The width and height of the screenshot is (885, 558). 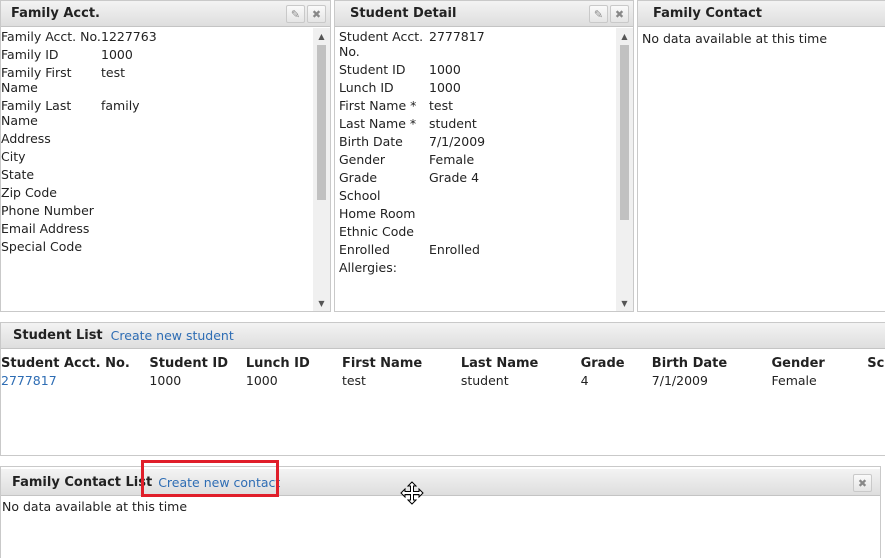 I want to click on column-header: Birth Date, so click(x=712, y=364).